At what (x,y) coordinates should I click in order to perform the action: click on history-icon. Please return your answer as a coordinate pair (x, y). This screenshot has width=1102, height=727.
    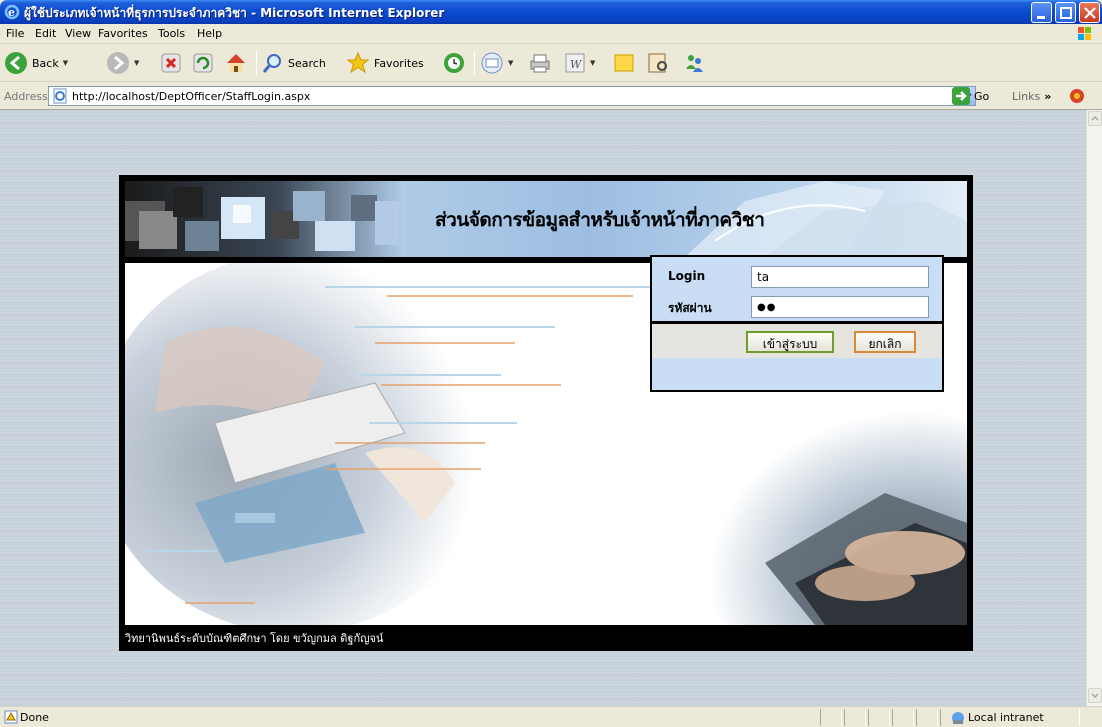
    Looking at the image, I should click on (454, 63).